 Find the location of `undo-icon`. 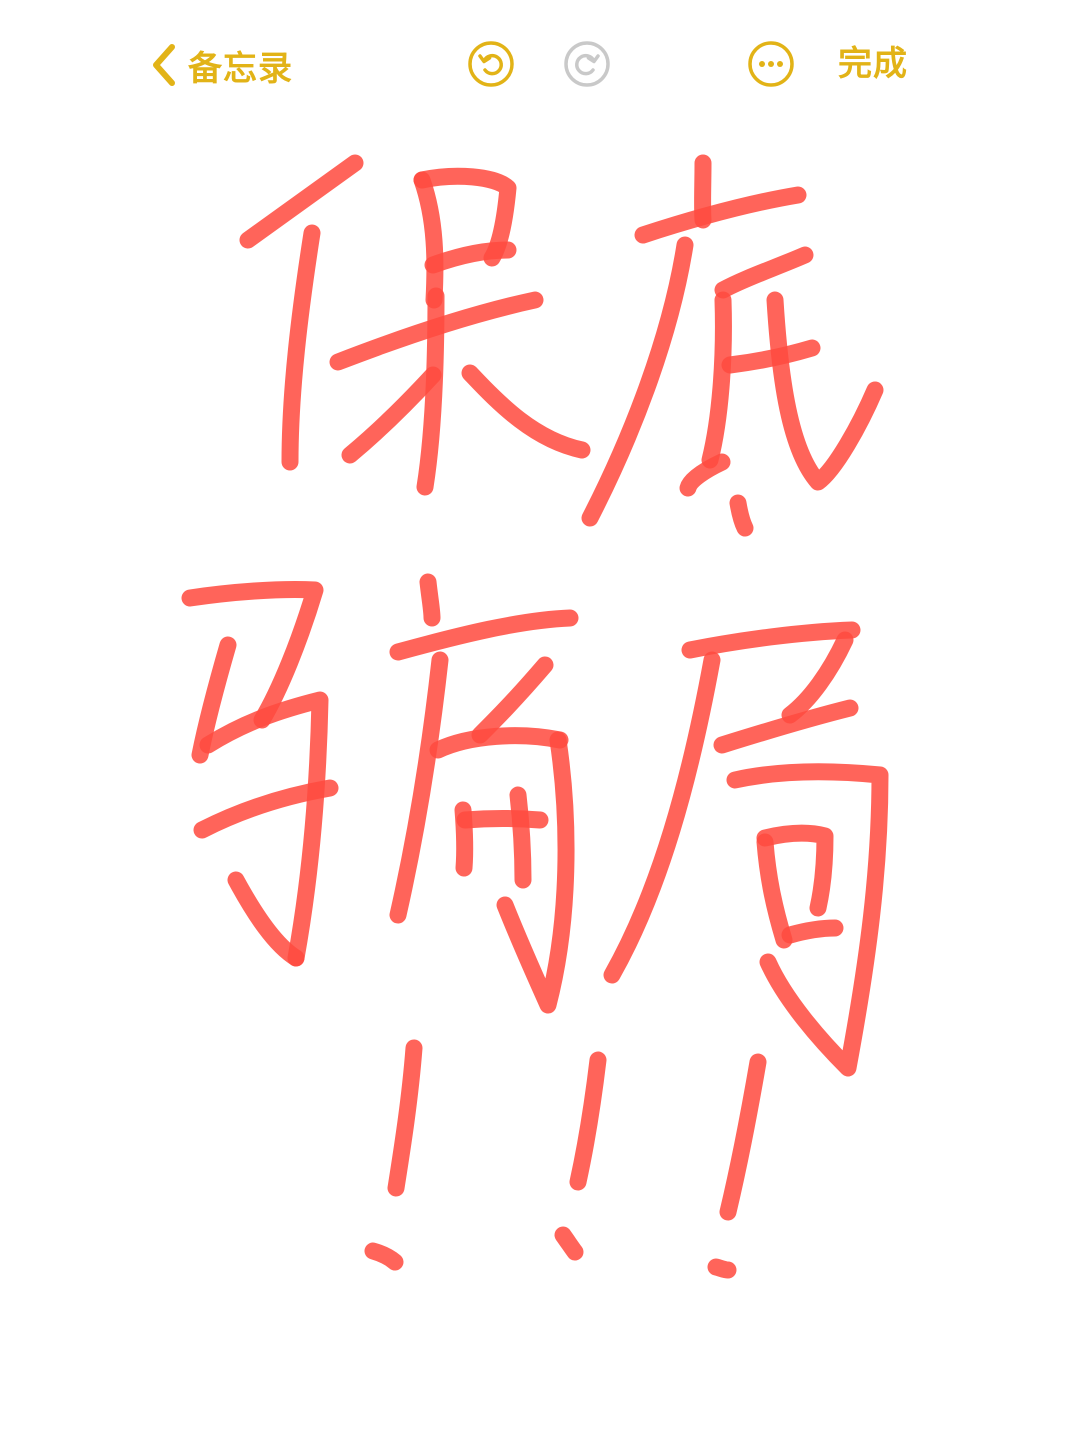

undo-icon is located at coordinates (491, 64).